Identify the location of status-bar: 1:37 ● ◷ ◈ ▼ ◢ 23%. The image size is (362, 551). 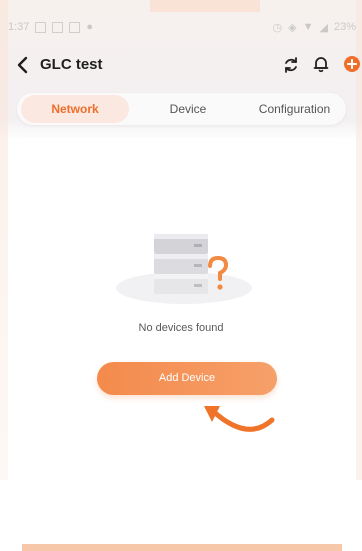
(182, 27).